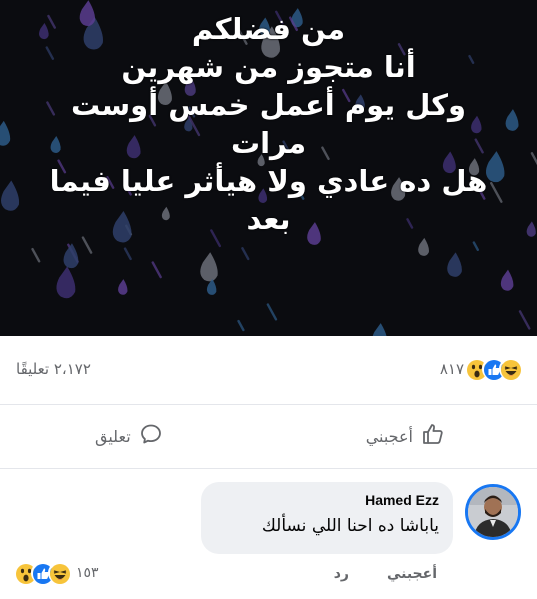 The image size is (537, 599). I want to click on like-button-label: أعجبني, so click(389, 436).